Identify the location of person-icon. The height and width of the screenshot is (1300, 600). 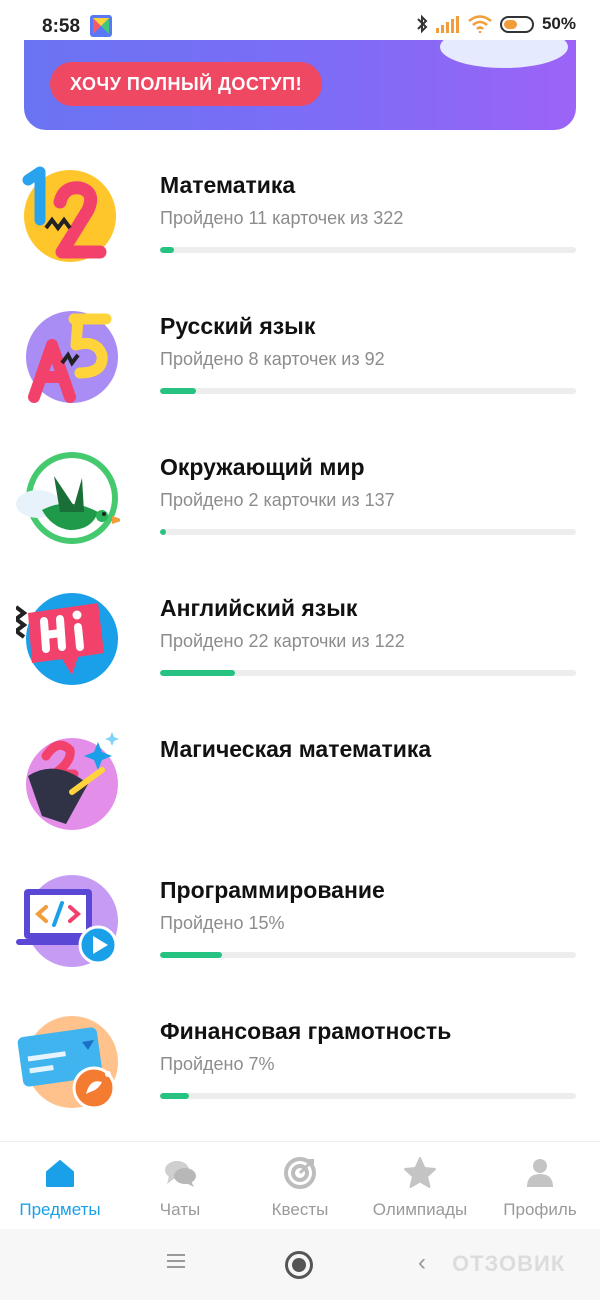
(540, 1173).